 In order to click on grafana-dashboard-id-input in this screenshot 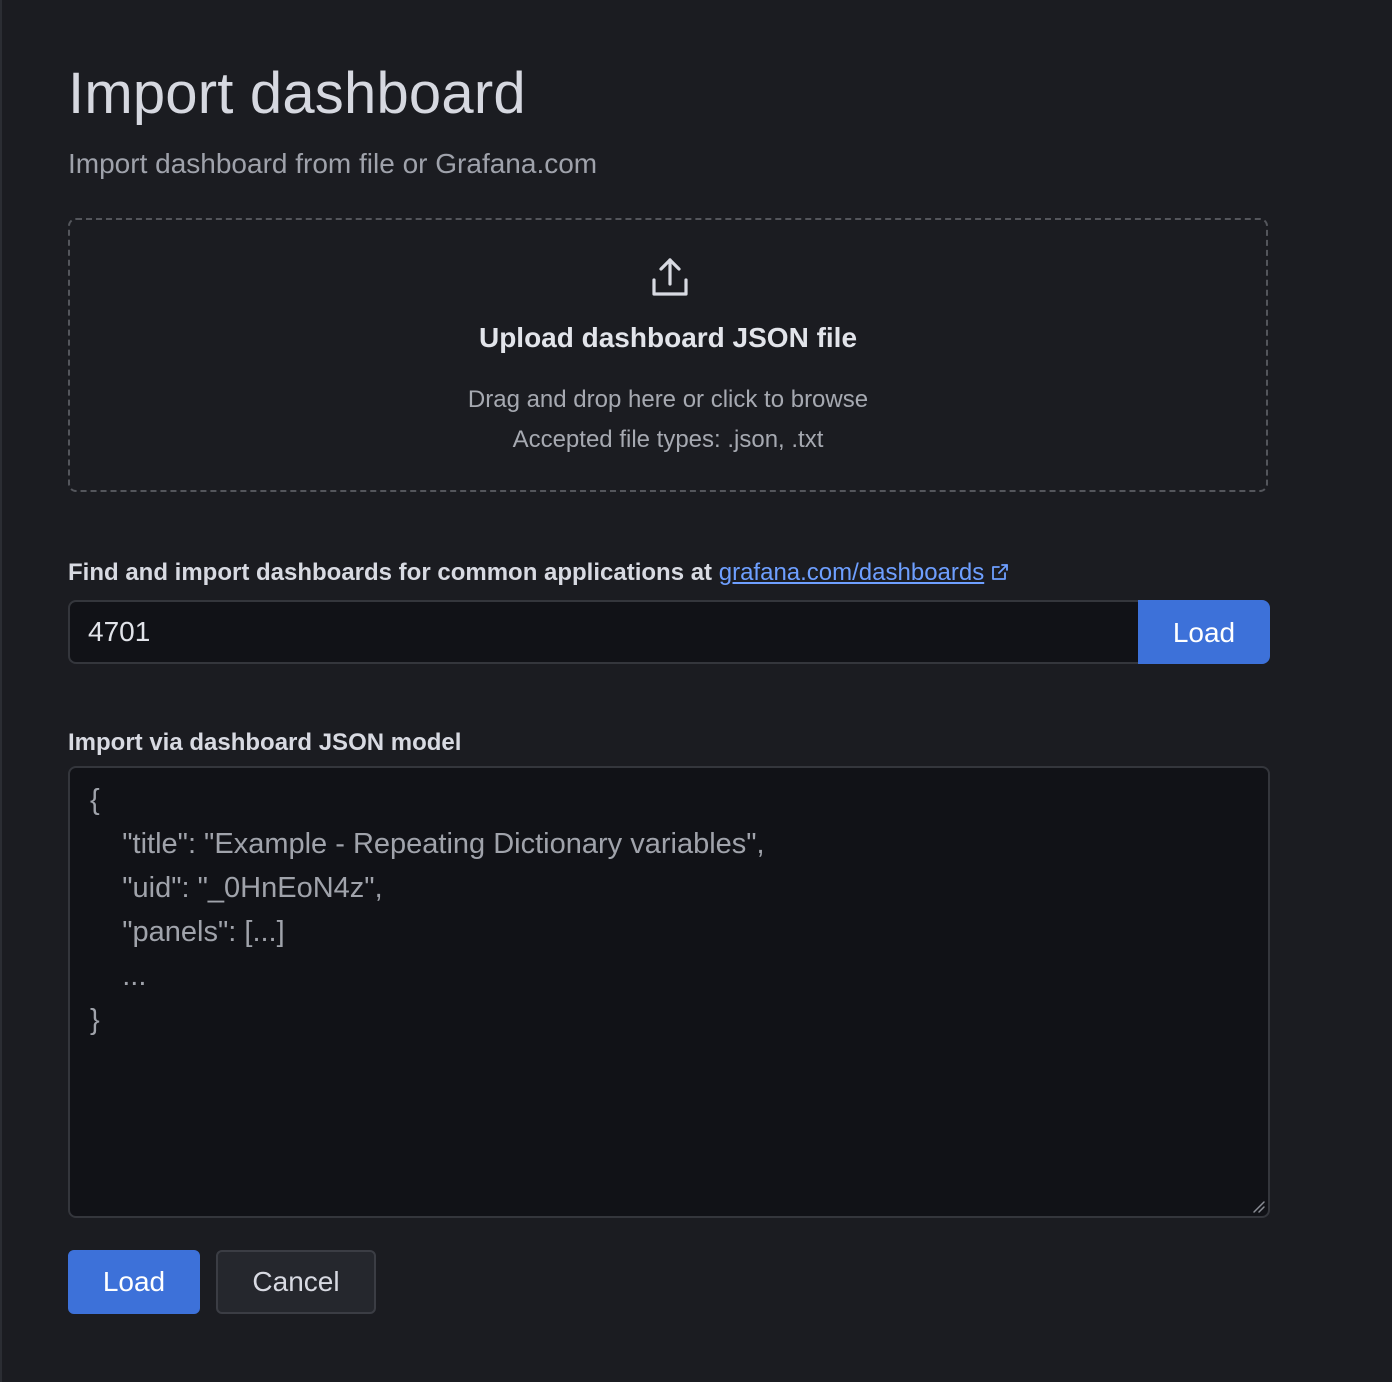, I will do `click(604, 632)`.